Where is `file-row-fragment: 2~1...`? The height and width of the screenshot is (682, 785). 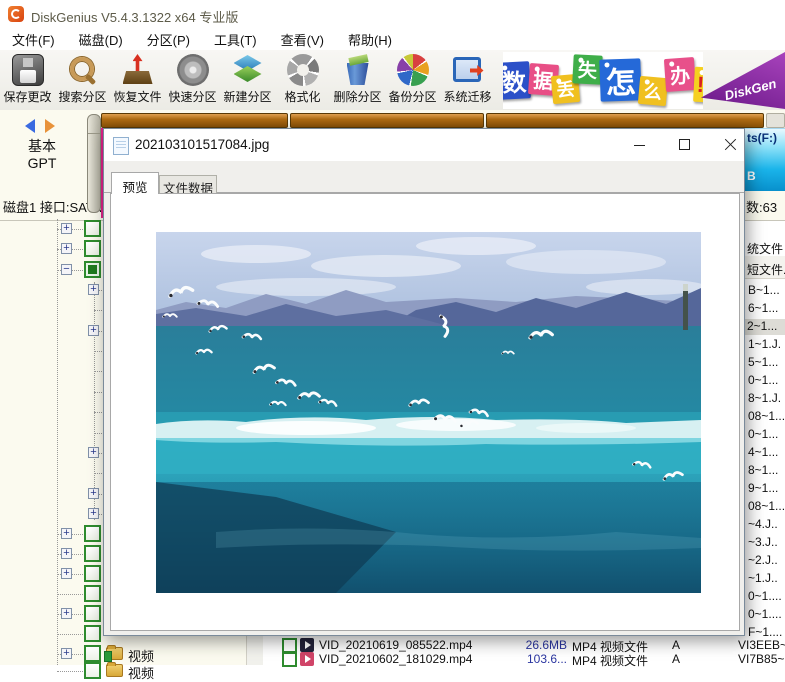
file-row-fragment: 2~1... is located at coordinates (765, 327).